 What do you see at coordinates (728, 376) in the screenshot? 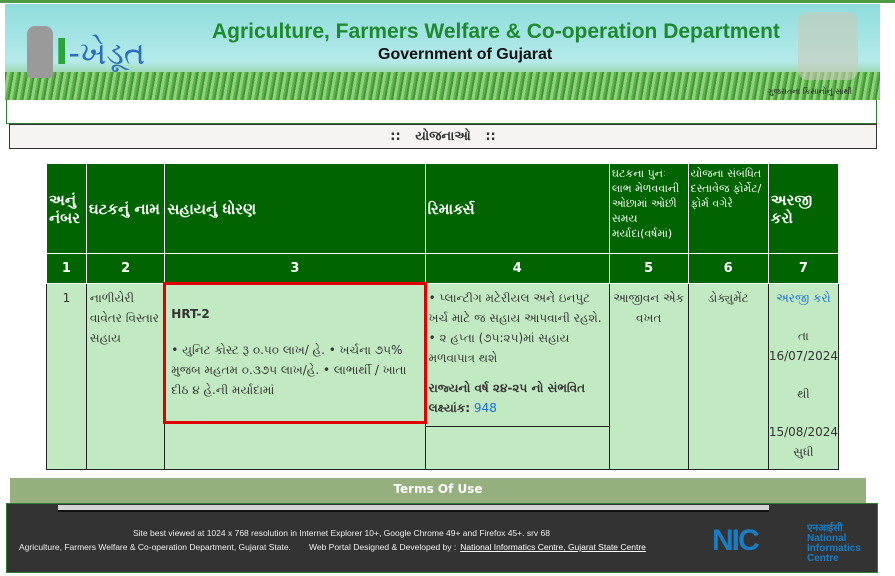
I see `document-link: ડોક્યુમેંટ` at bounding box center [728, 376].